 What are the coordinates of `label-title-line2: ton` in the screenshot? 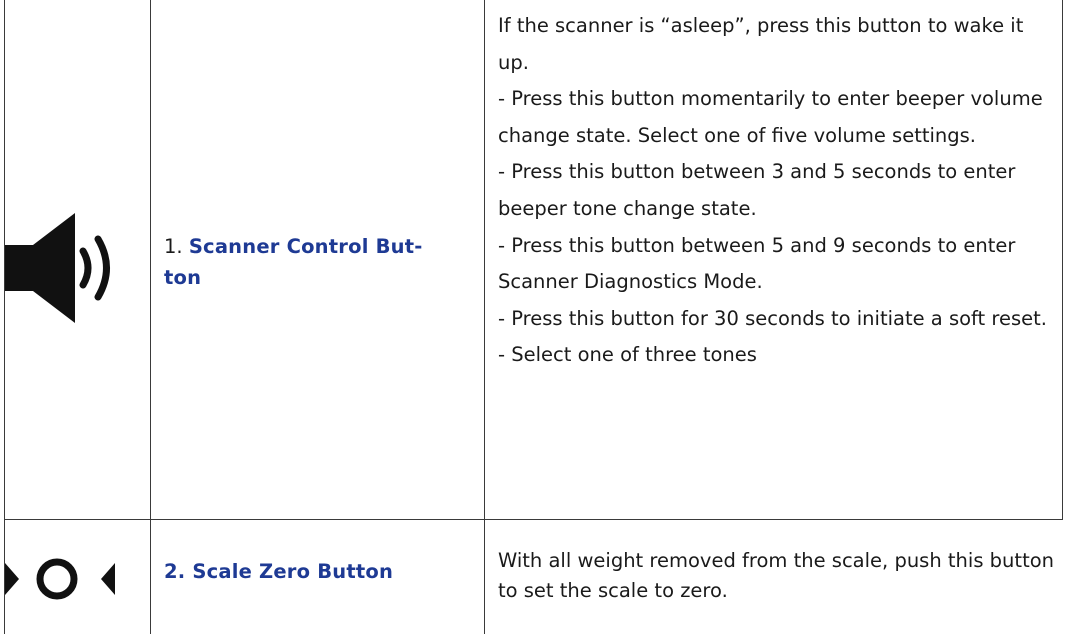 It's located at (183, 277).